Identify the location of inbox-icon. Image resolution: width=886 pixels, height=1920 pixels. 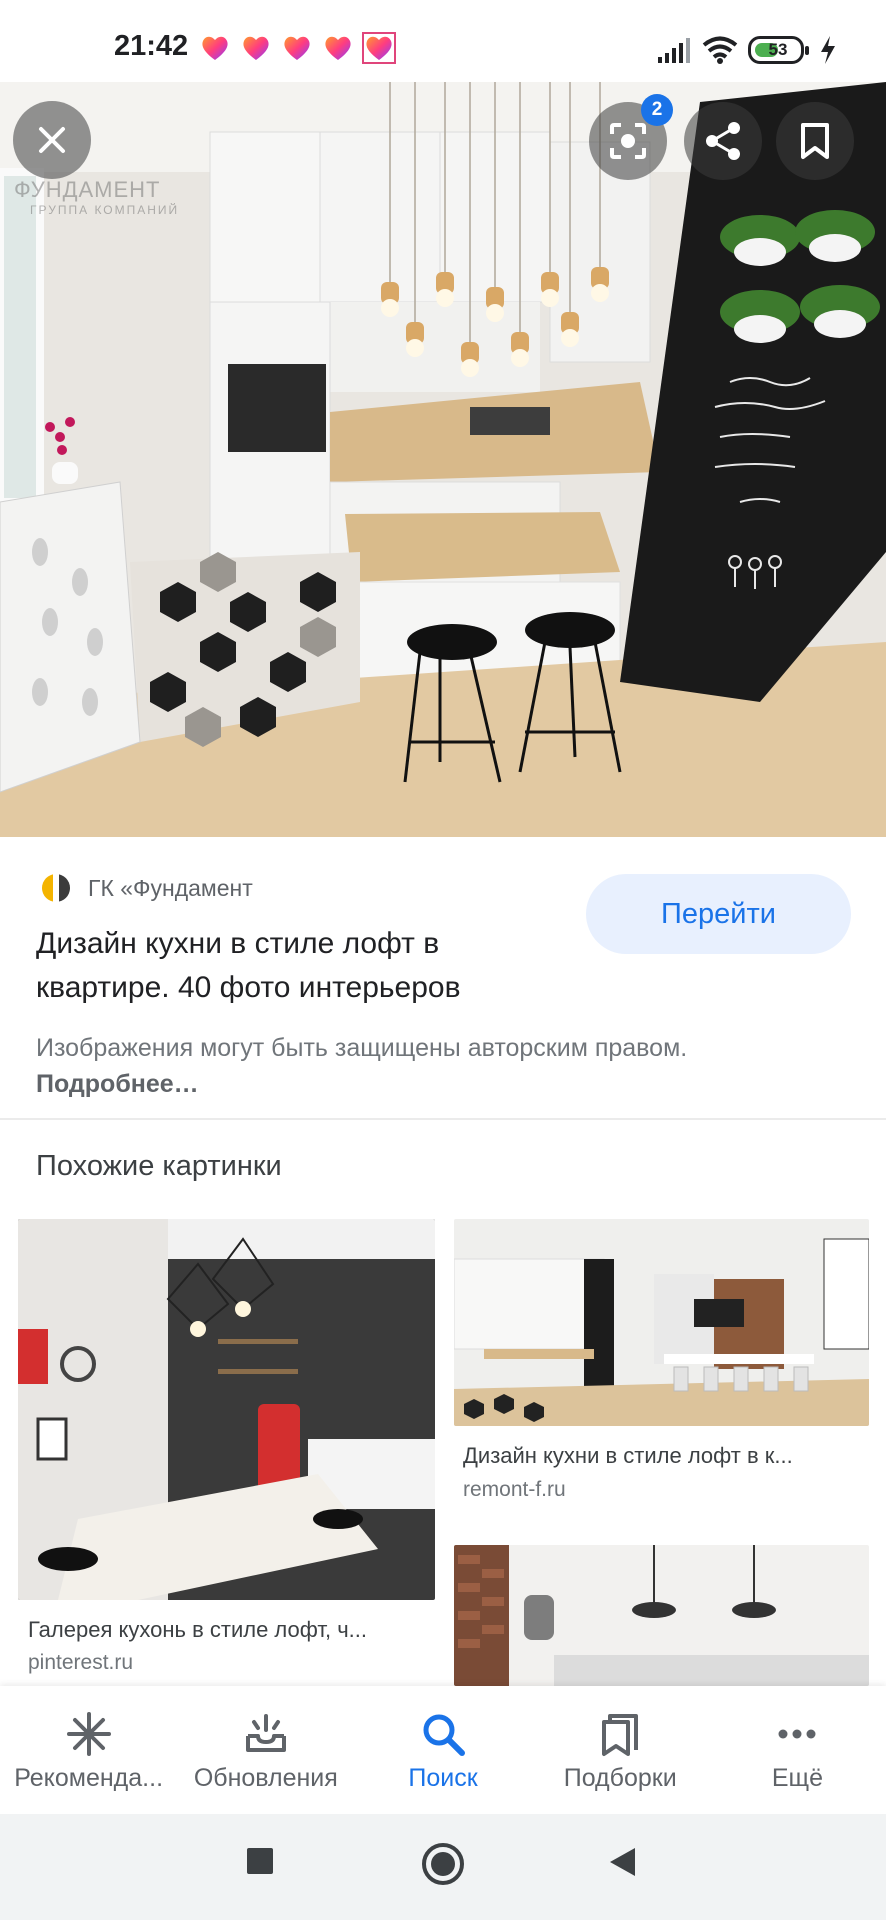
(265, 1733).